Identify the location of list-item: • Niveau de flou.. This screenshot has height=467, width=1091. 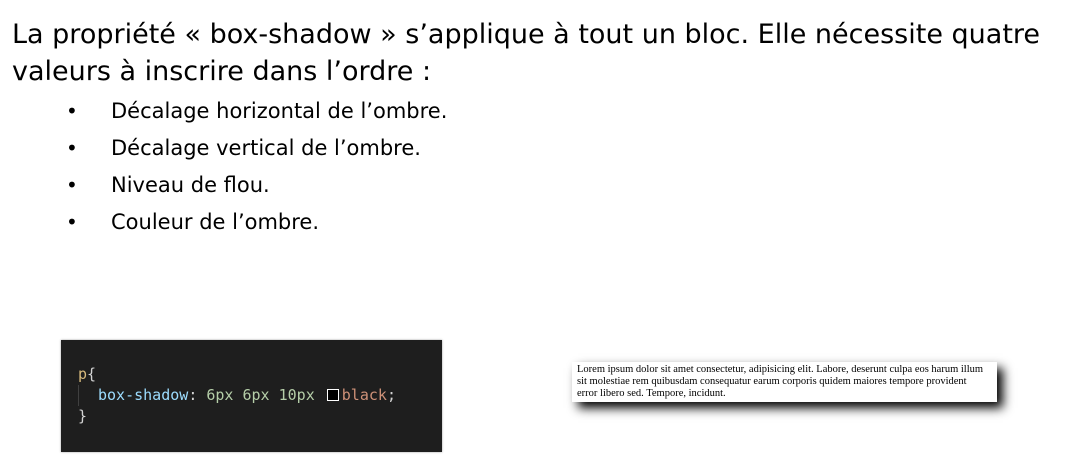
(256, 184).